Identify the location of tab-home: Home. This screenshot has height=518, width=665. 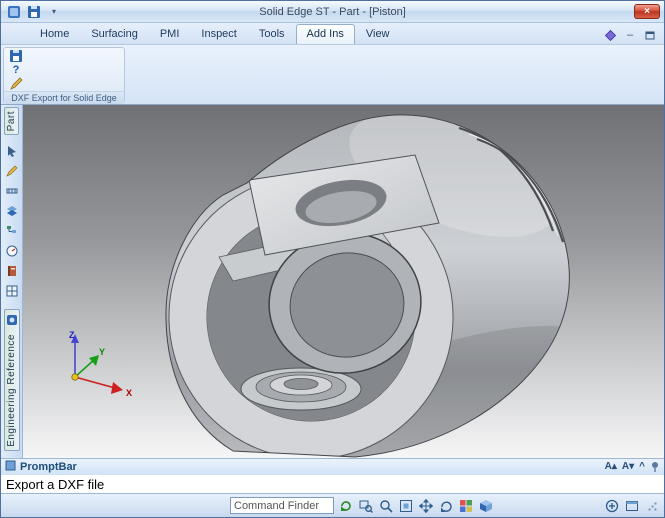
(54, 34).